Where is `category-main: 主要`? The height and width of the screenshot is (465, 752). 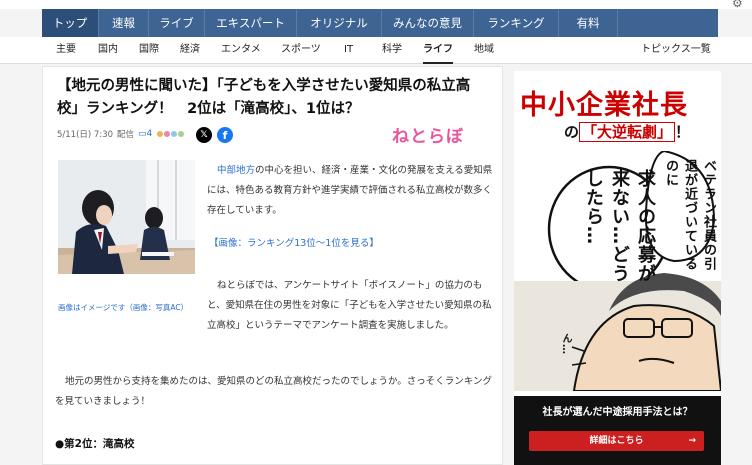
category-main: 主要 is located at coordinates (66, 50).